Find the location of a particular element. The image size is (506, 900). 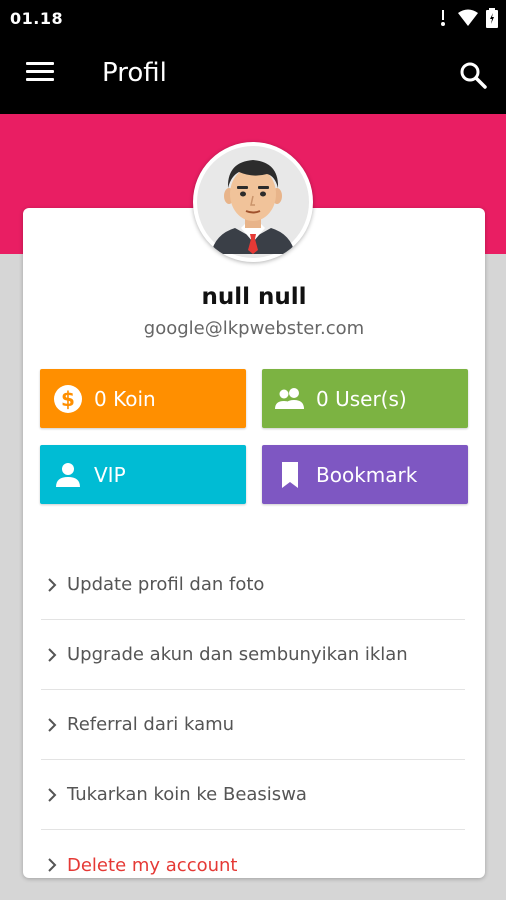

users-button: 0 User(s) is located at coordinates (365, 398).